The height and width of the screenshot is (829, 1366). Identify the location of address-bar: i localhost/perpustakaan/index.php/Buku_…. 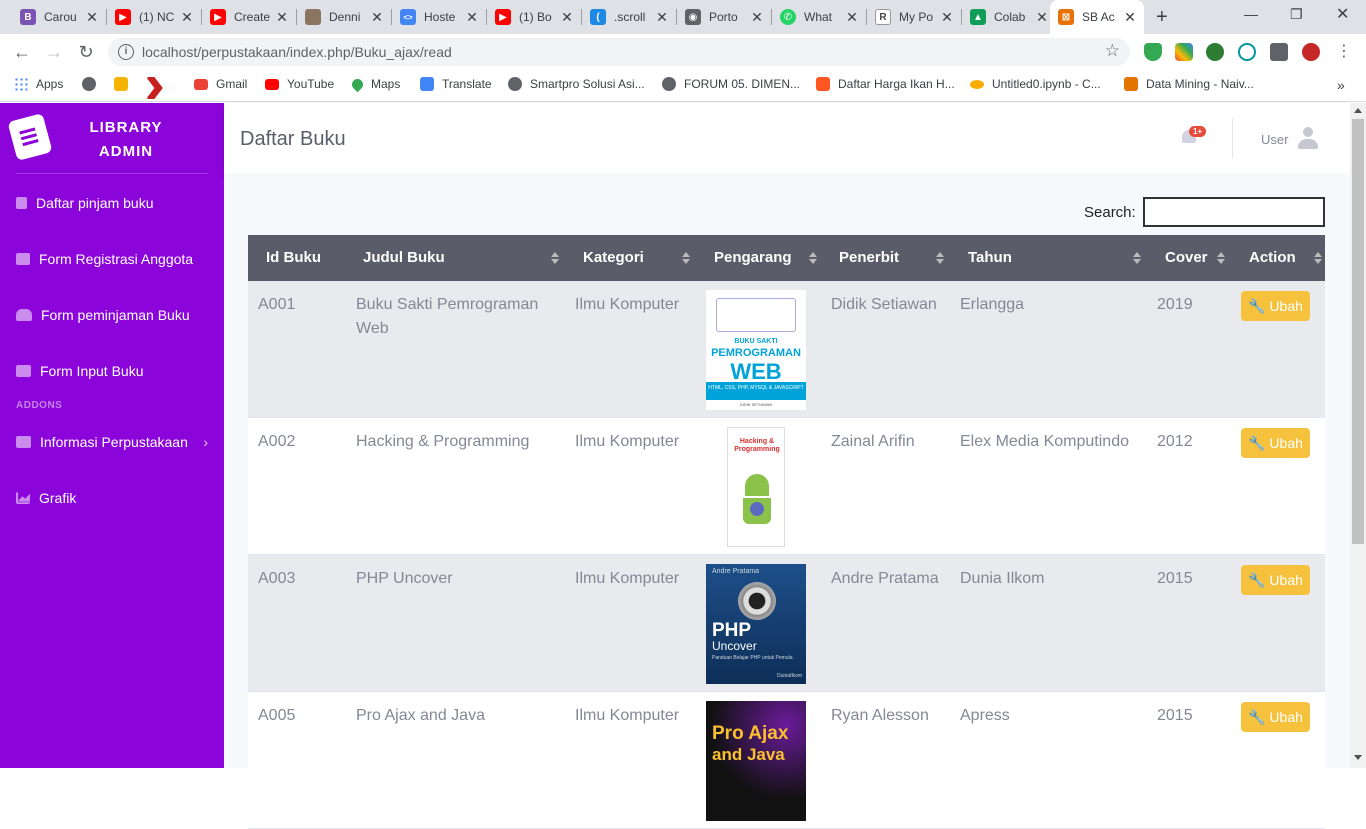
(619, 52).